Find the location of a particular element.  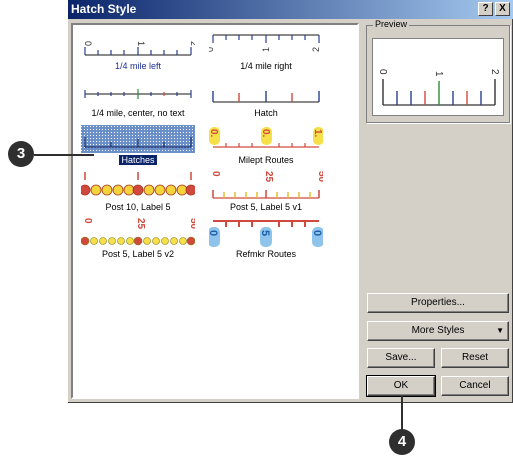

cancel-button: Cancel is located at coordinates (475, 386).